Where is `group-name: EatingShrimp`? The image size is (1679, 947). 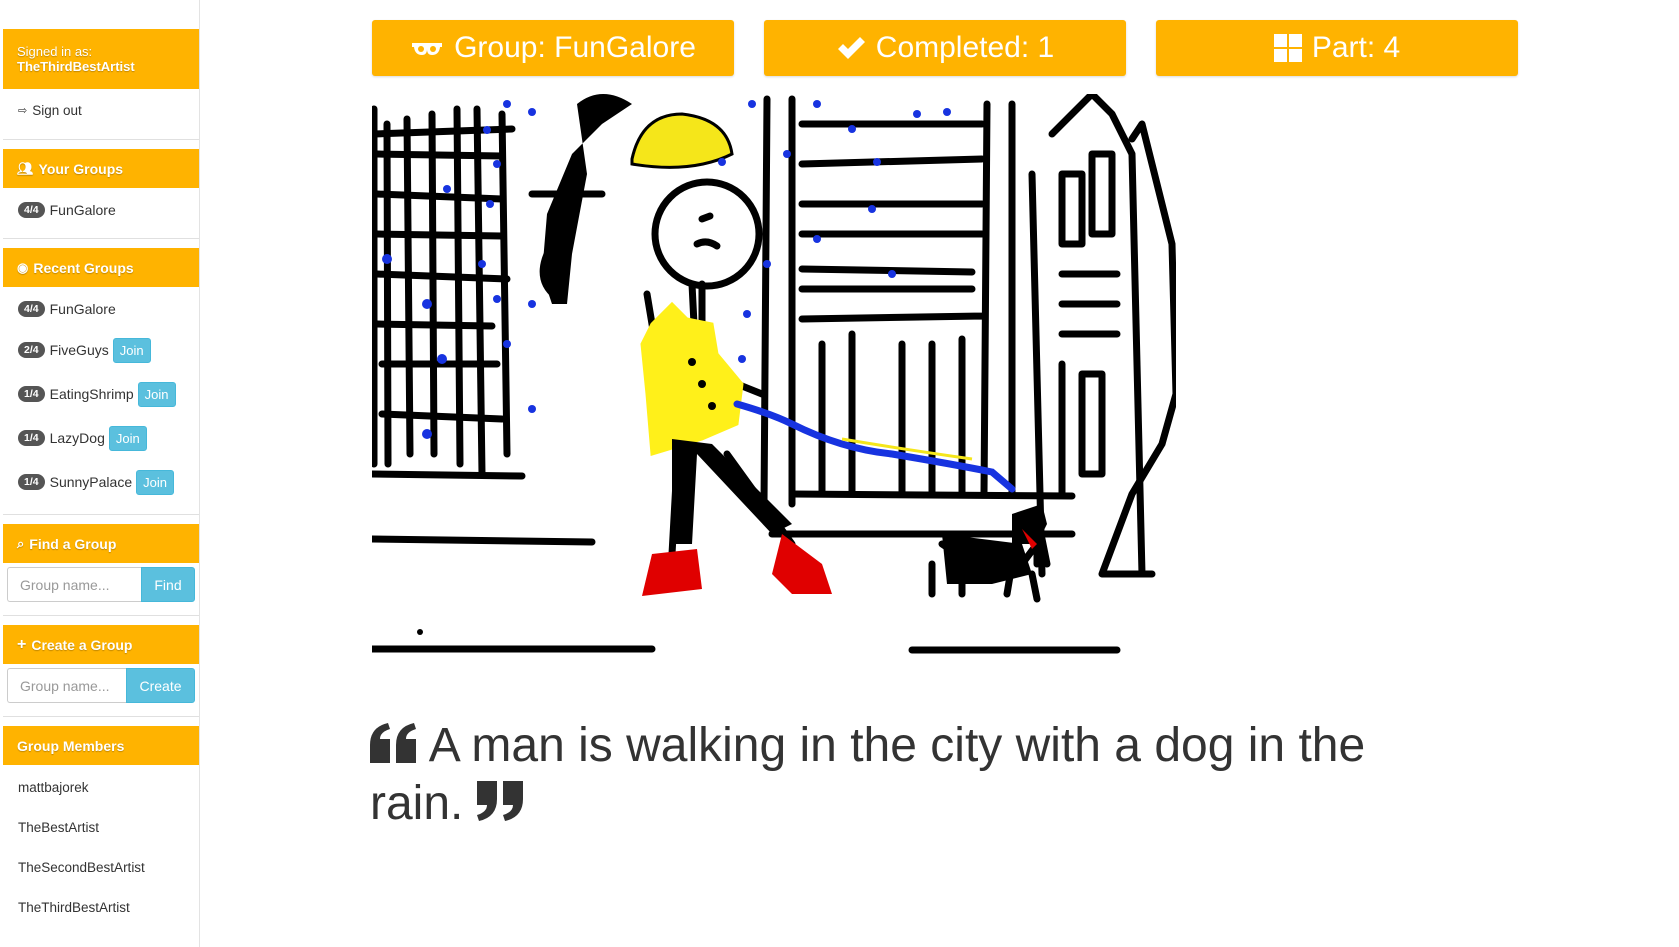
group-name: EatingShrimp is located at coordinates (91, 394).